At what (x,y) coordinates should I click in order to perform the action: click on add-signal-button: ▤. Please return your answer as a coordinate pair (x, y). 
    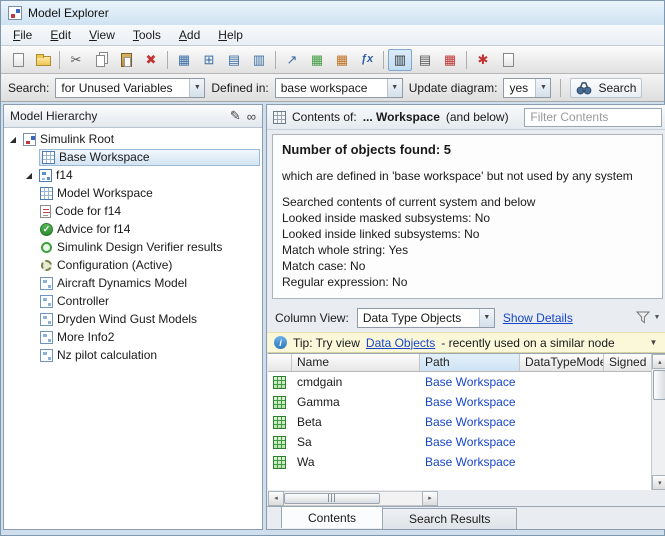
    Looking at the image, I should click on (234, 60).